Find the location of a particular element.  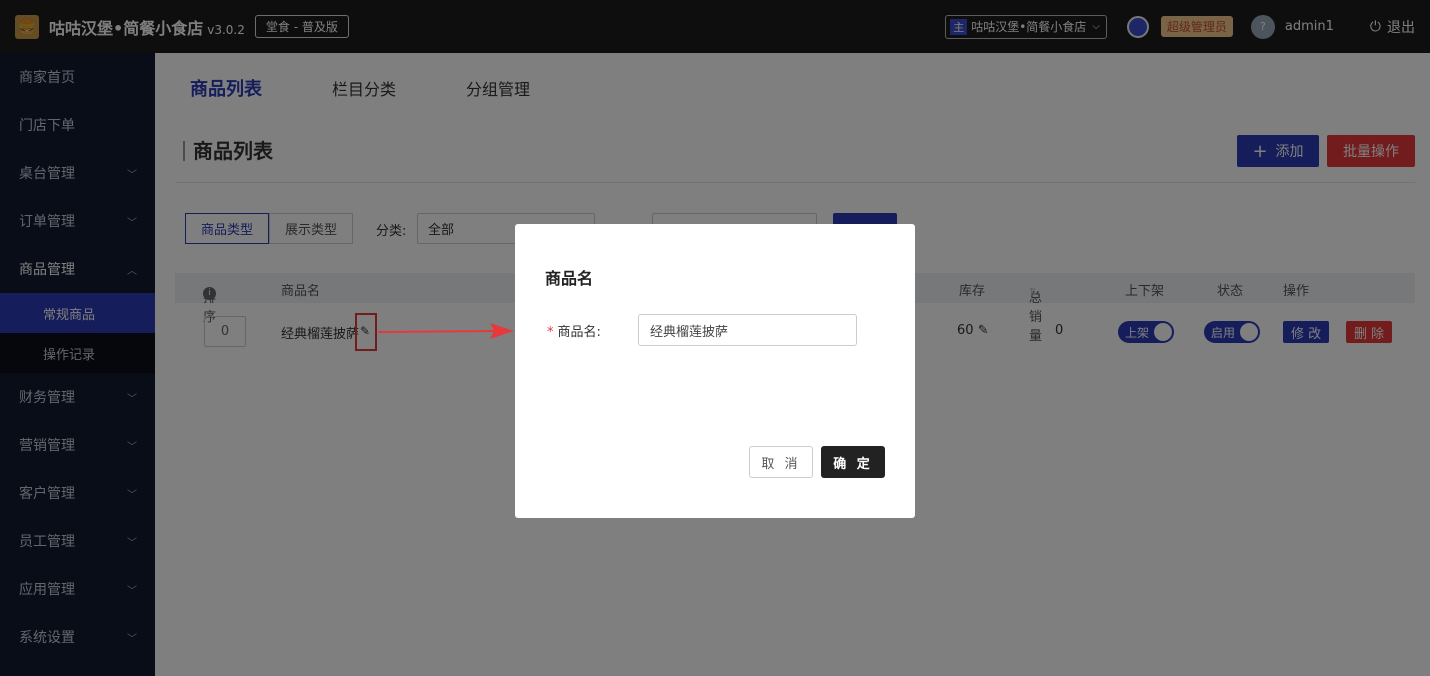

required-mark: * is located at coordinates (550, 332).